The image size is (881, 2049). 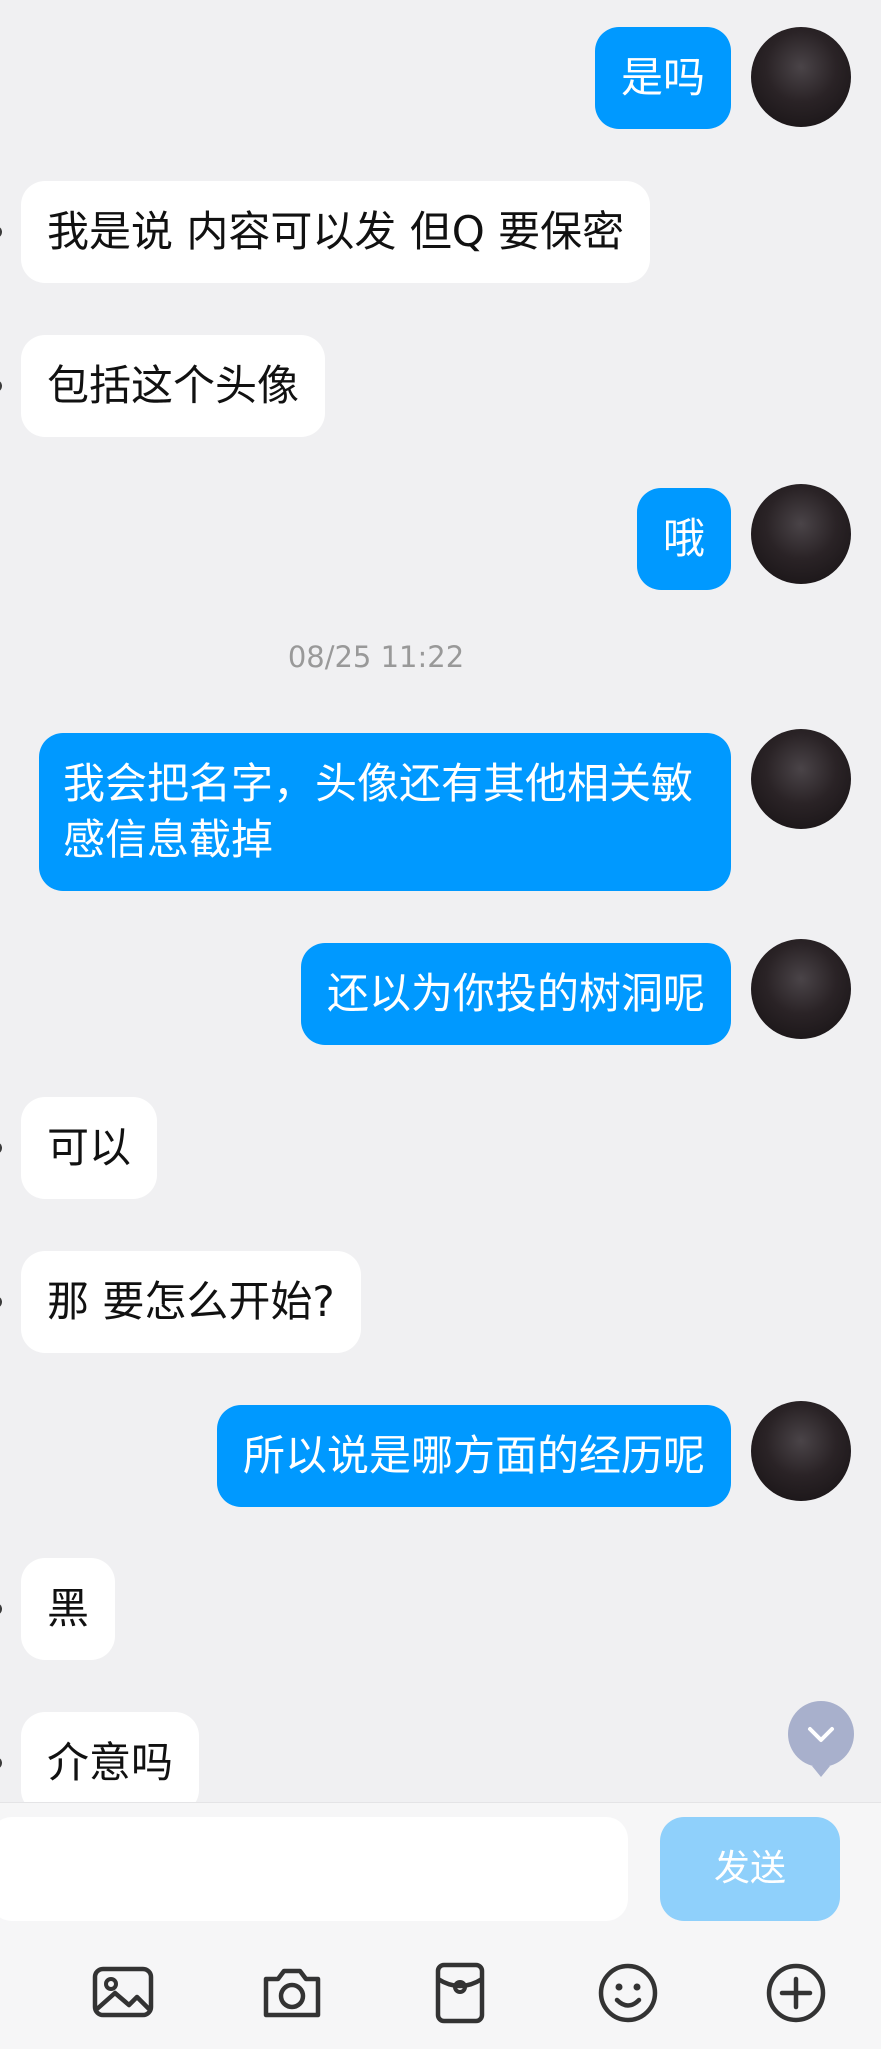 I want to click on message-outgoing: 哦, so click(x=440, y=538).